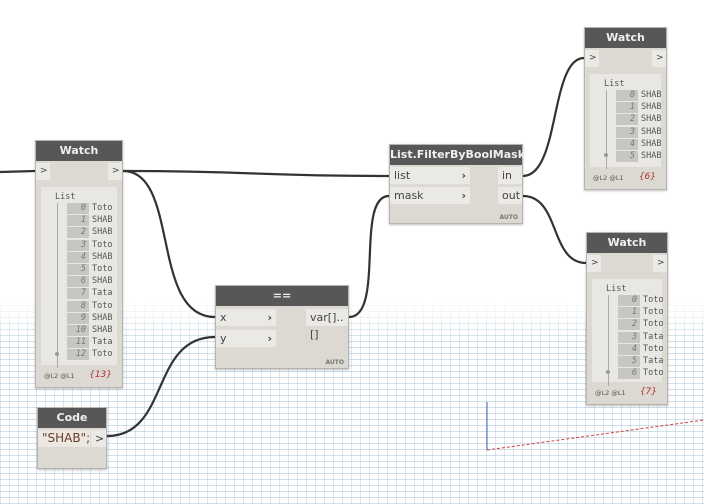 Image resolution: width=704 pixels, height=504 pixels. I want to click on list-item: 5 Tata, so click(640, 361).